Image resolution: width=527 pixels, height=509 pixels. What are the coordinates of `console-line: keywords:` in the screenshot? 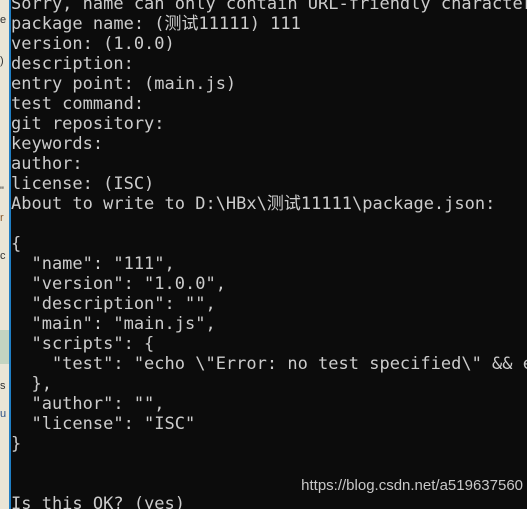 It's located at (57, 144).